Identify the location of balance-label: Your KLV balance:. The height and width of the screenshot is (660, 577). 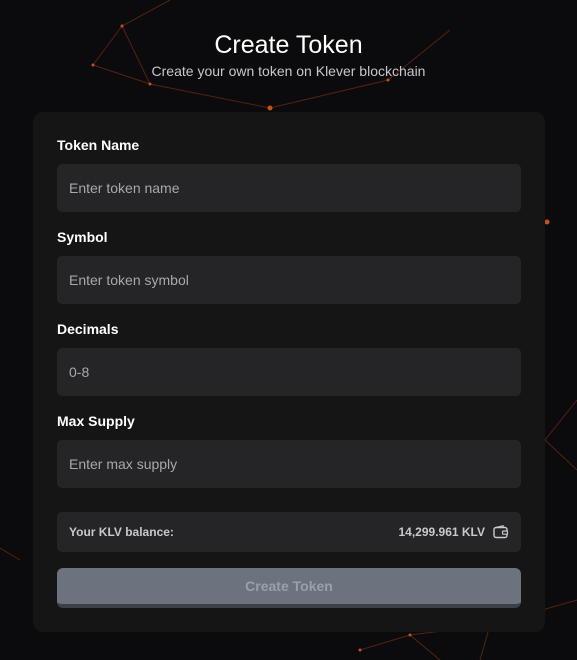
(121, 532).